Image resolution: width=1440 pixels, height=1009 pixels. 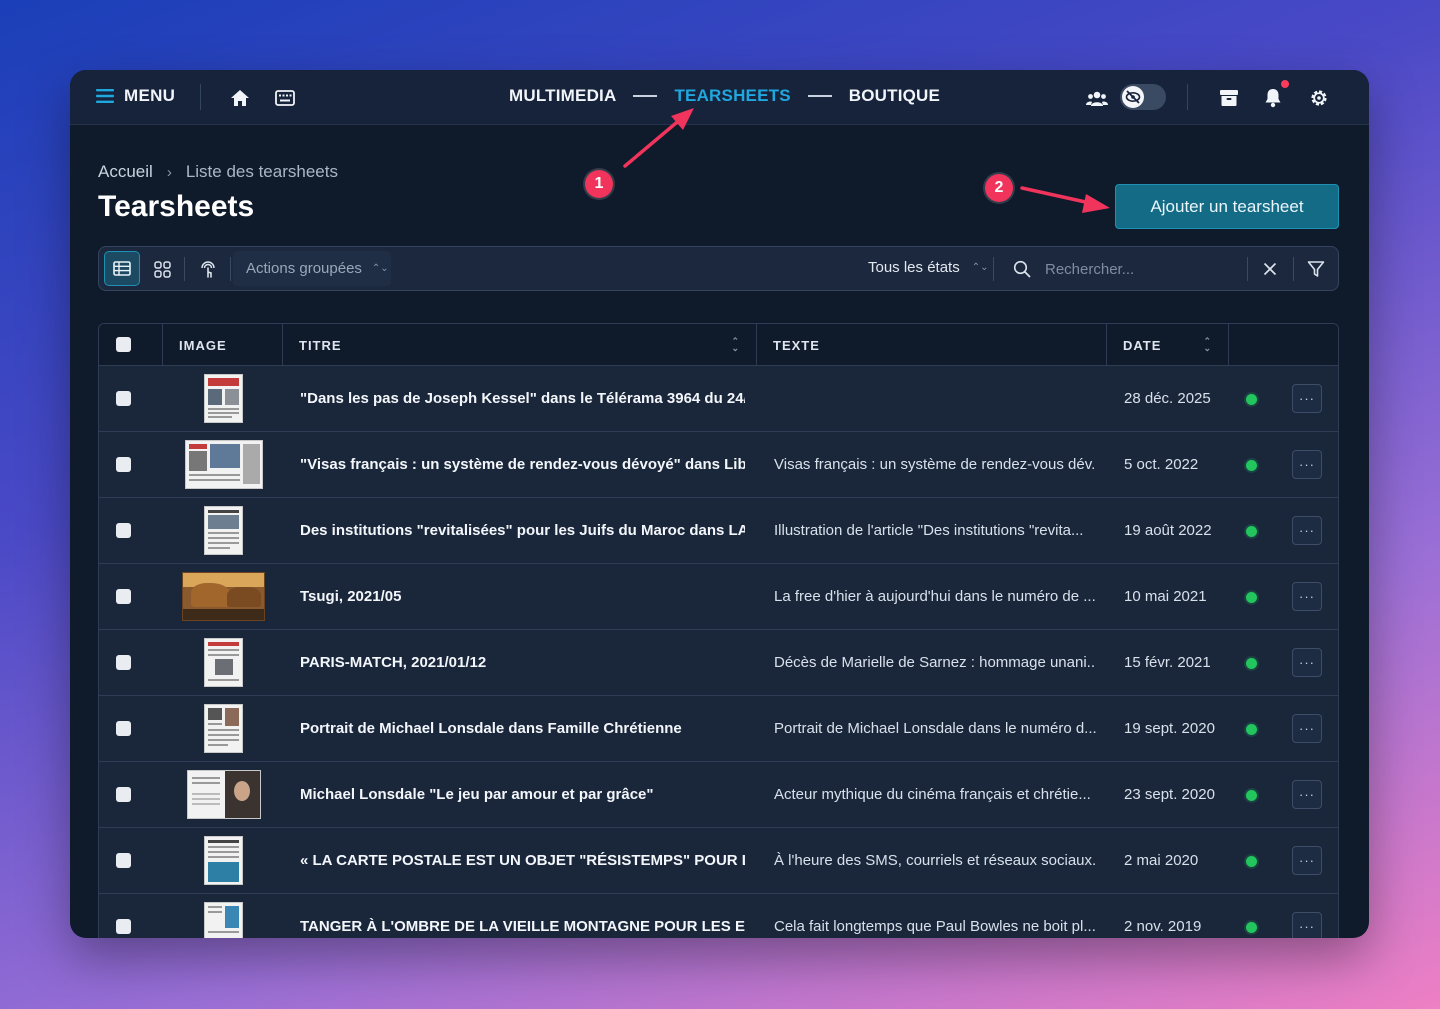 What do you see at coordinates (1316, 269) in the screenshot?
I see `filter-icon` at bounding box center [1316, 269].